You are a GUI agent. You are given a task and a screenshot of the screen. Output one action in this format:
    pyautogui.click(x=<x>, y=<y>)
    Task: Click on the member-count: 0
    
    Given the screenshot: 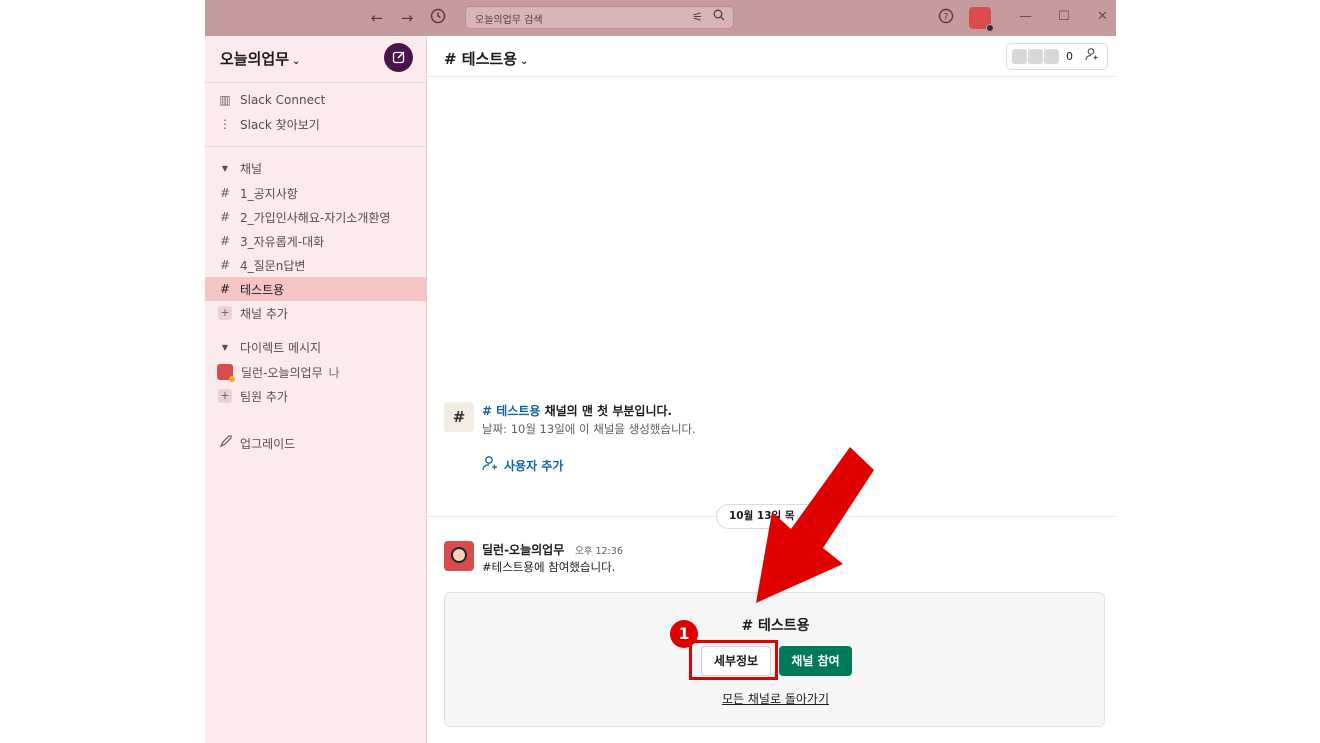 What is the action you would take?
    pyautogui.click(x=1069, y=56)
    